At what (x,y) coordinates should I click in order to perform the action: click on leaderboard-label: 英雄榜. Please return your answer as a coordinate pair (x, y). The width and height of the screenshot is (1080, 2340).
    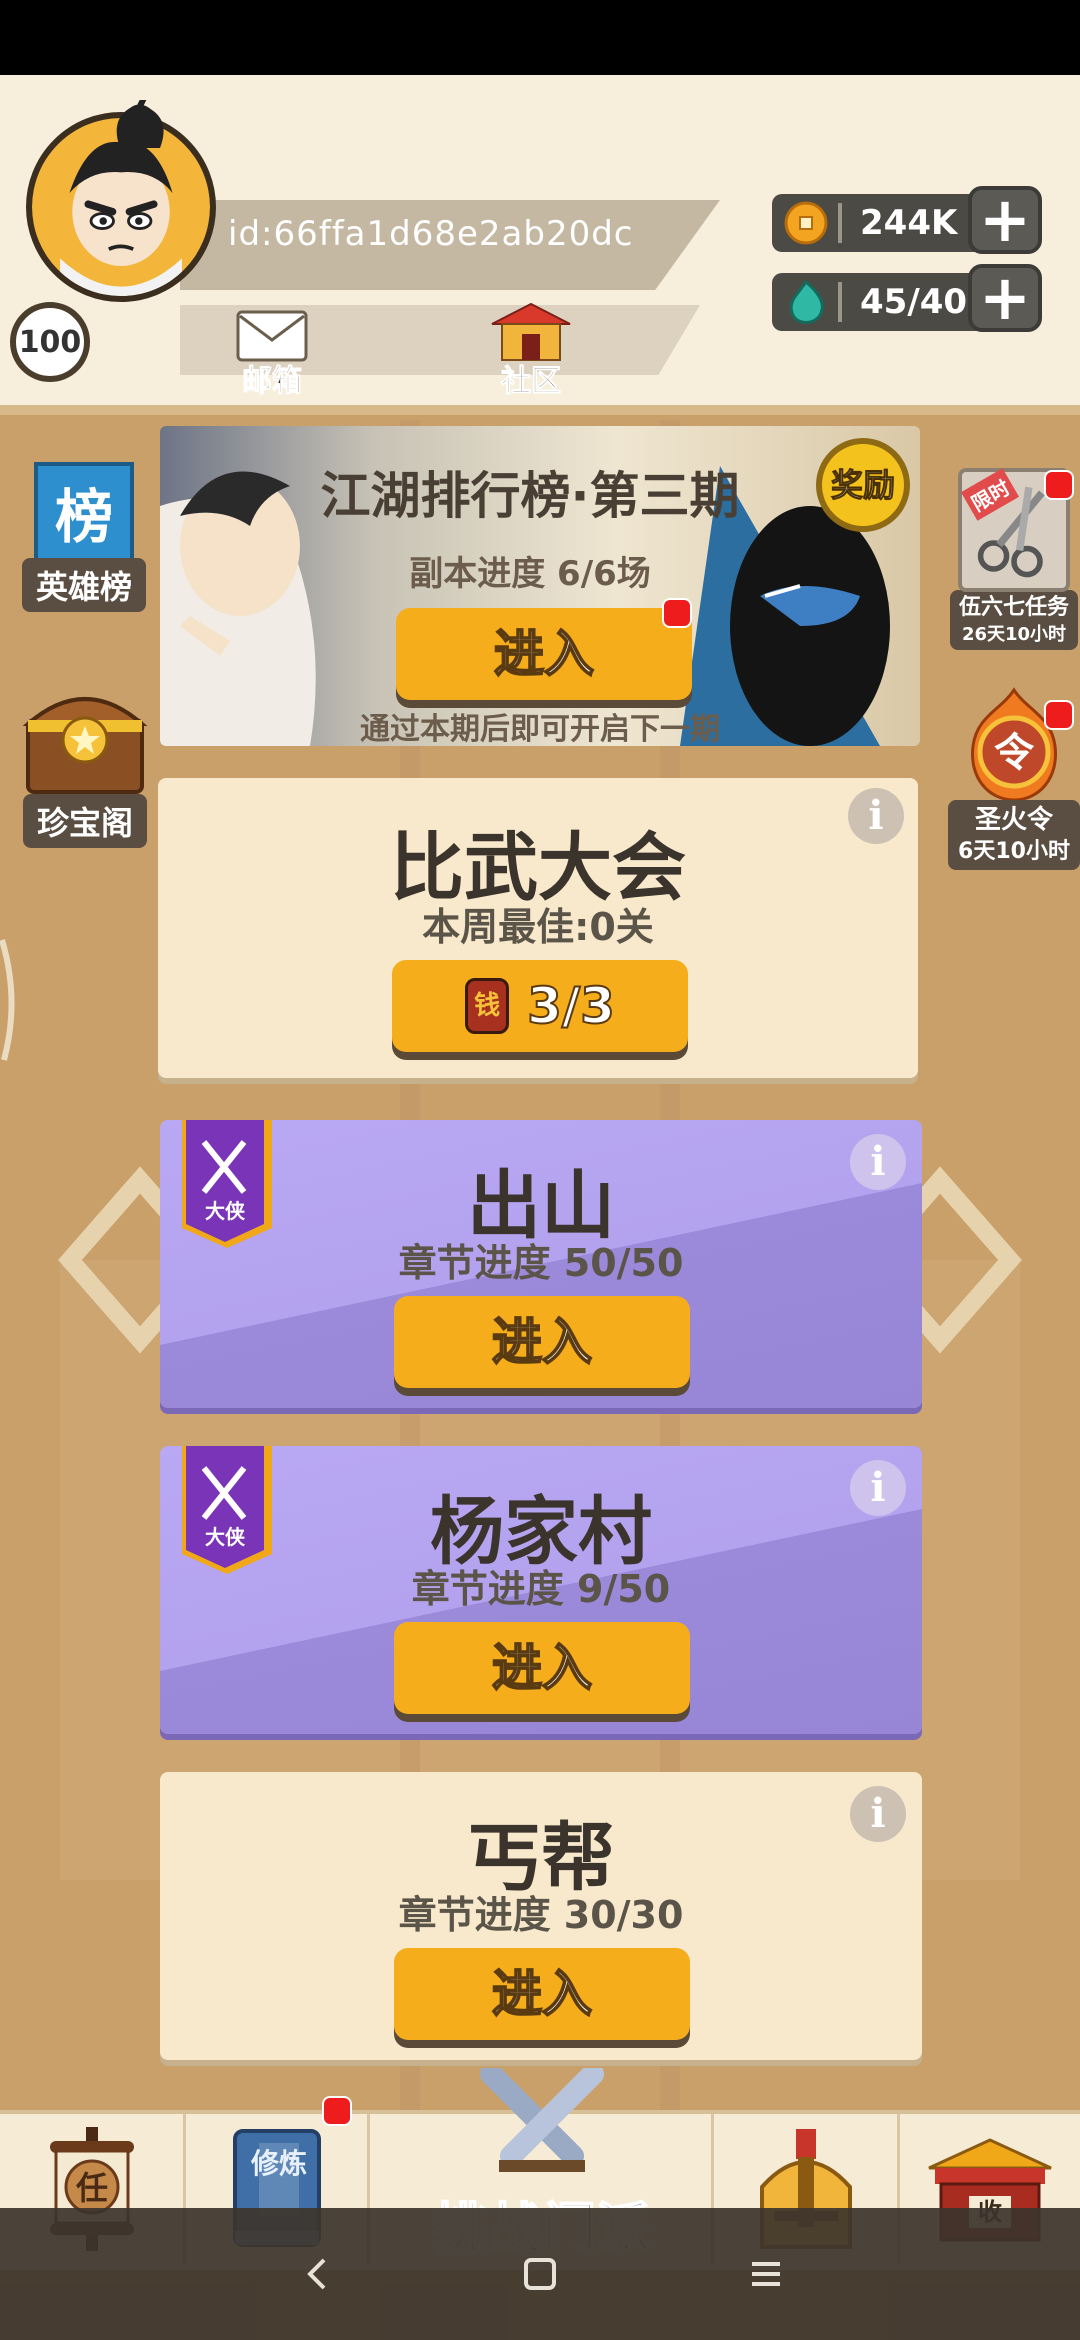
    Looking at the image, I should click on (84, 585).